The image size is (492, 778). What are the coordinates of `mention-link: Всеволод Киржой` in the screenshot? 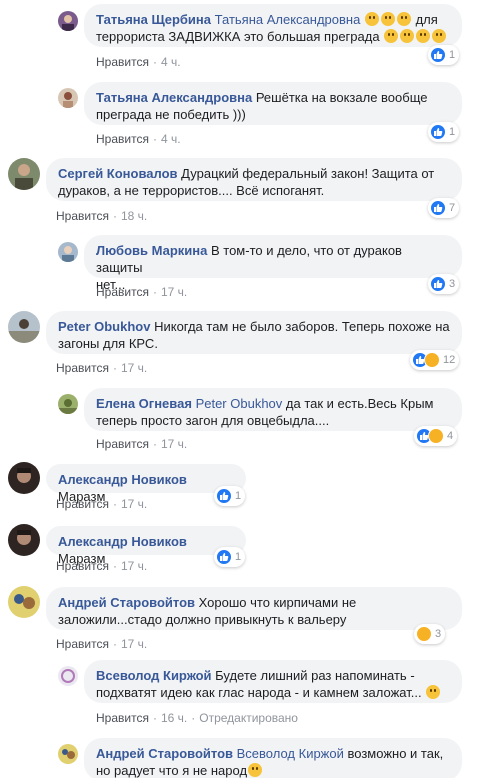 It's located at (290, 753).